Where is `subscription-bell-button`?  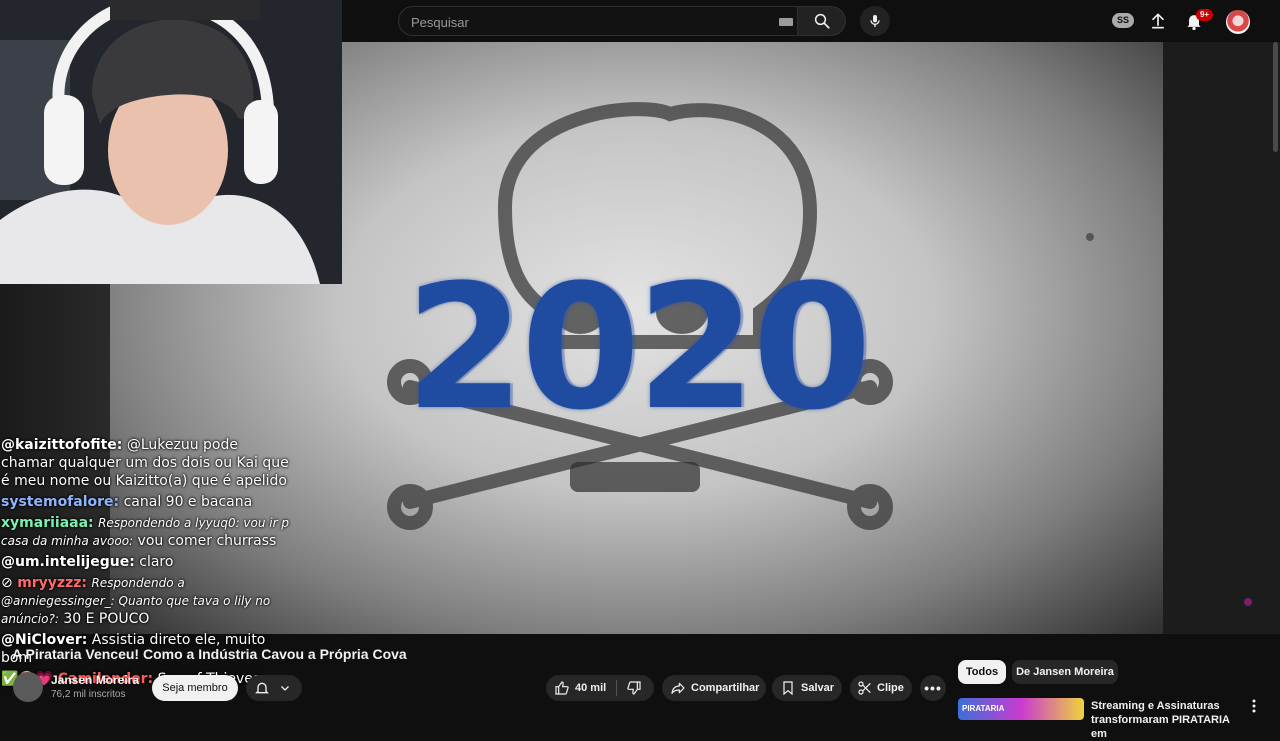
subscription-bell-button is located at coordinates (274, 688).